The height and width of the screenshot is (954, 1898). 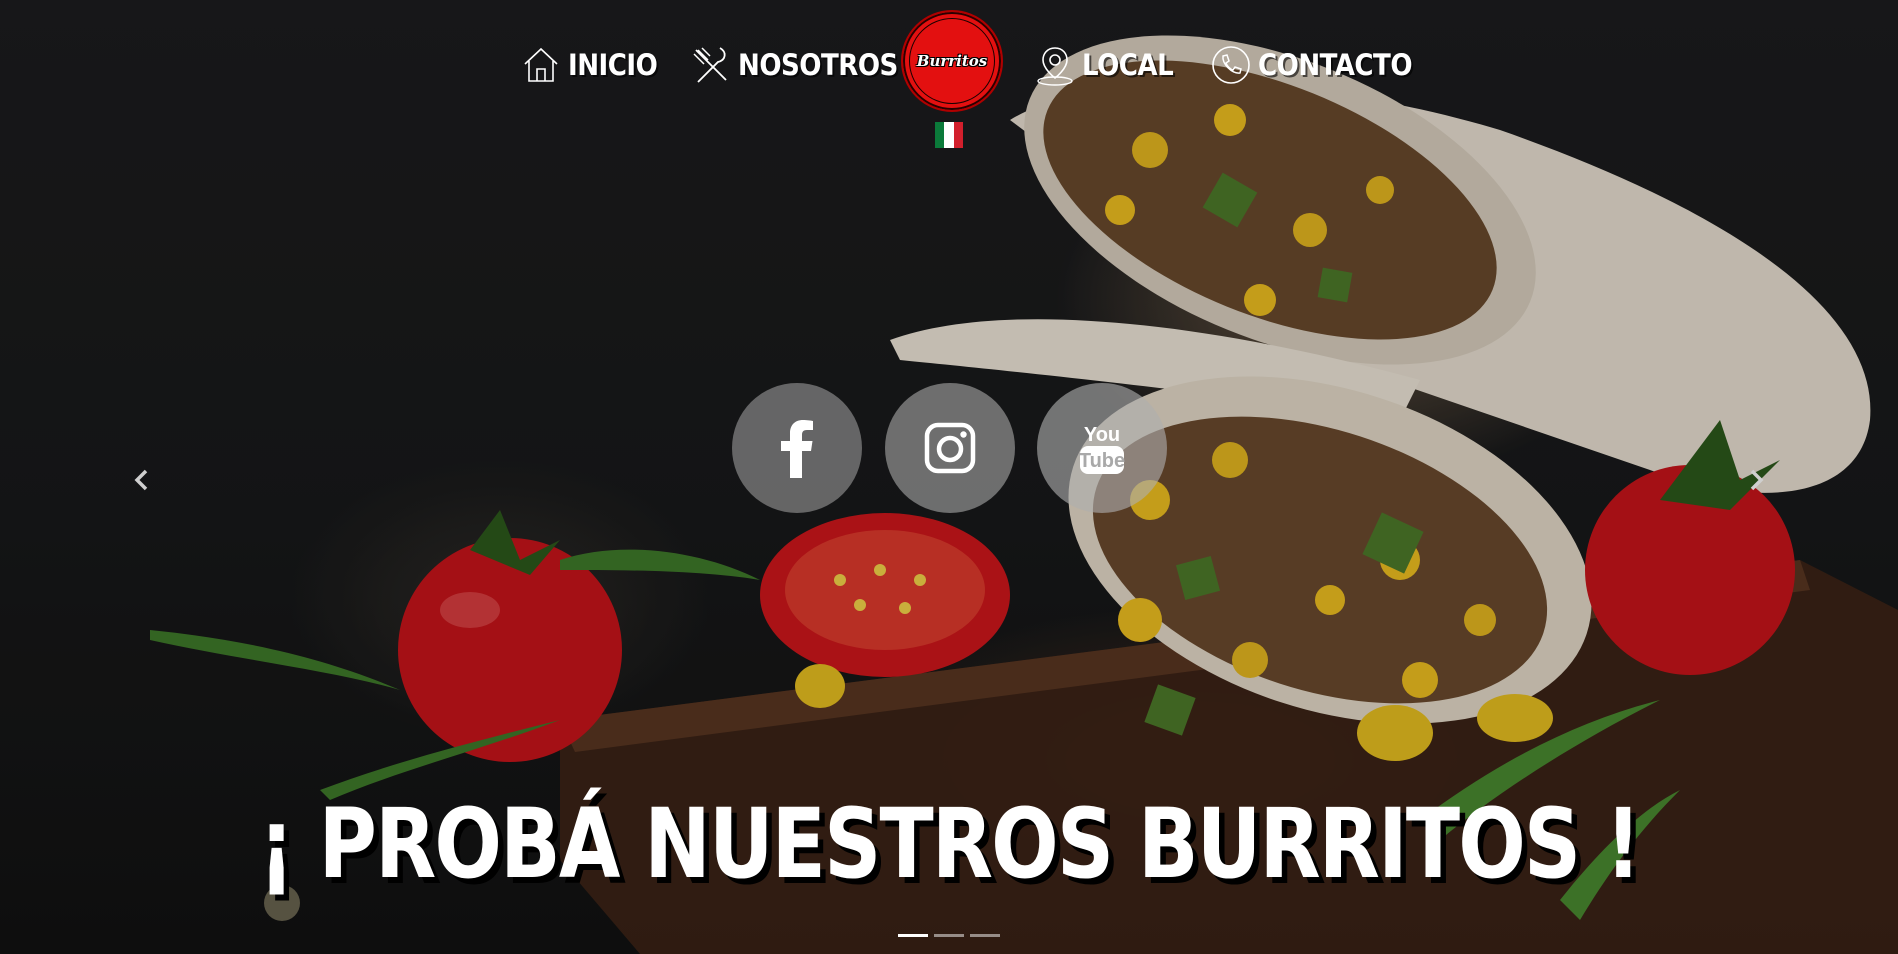 I want to click on nav-item-local: LOCAL, so click(x=1104, y=65).